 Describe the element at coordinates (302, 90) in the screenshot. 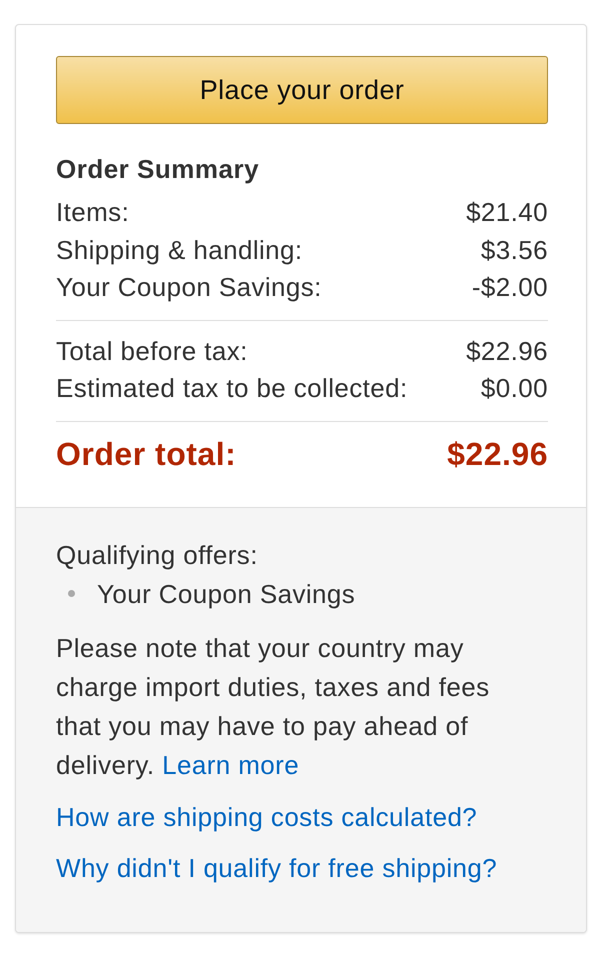

I see `place-order-button: Place your order` at that location.